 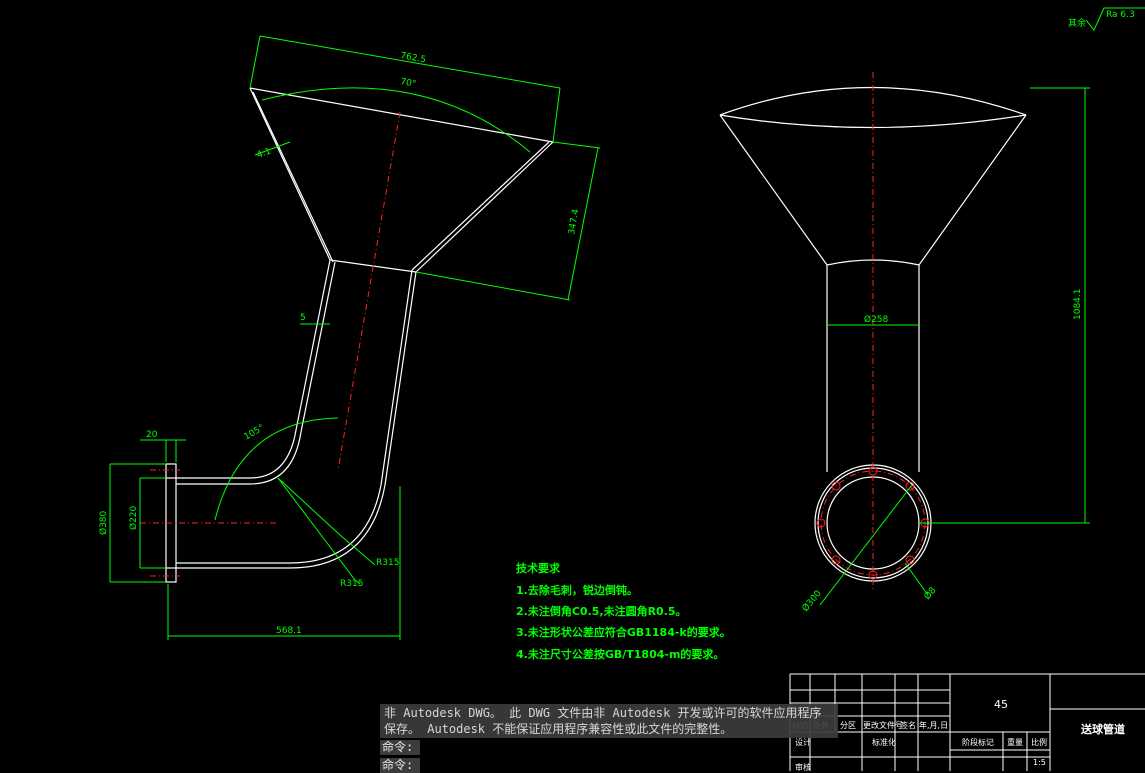 What do you see at coordinates (803, 766) in the screenshot?
I see `tb-review: 审核` at bounding box center [803, 766].